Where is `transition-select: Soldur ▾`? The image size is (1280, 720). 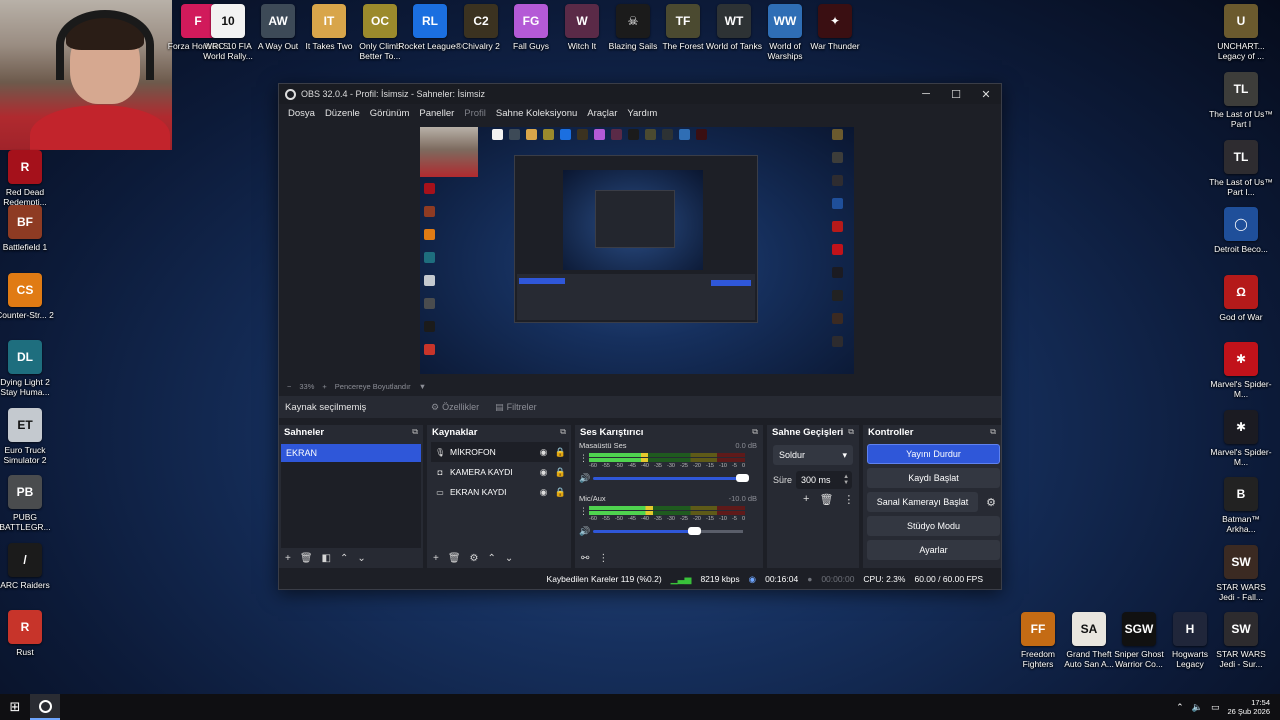
transition-select: Soldur ▾ is located at coordinates (813, 455).